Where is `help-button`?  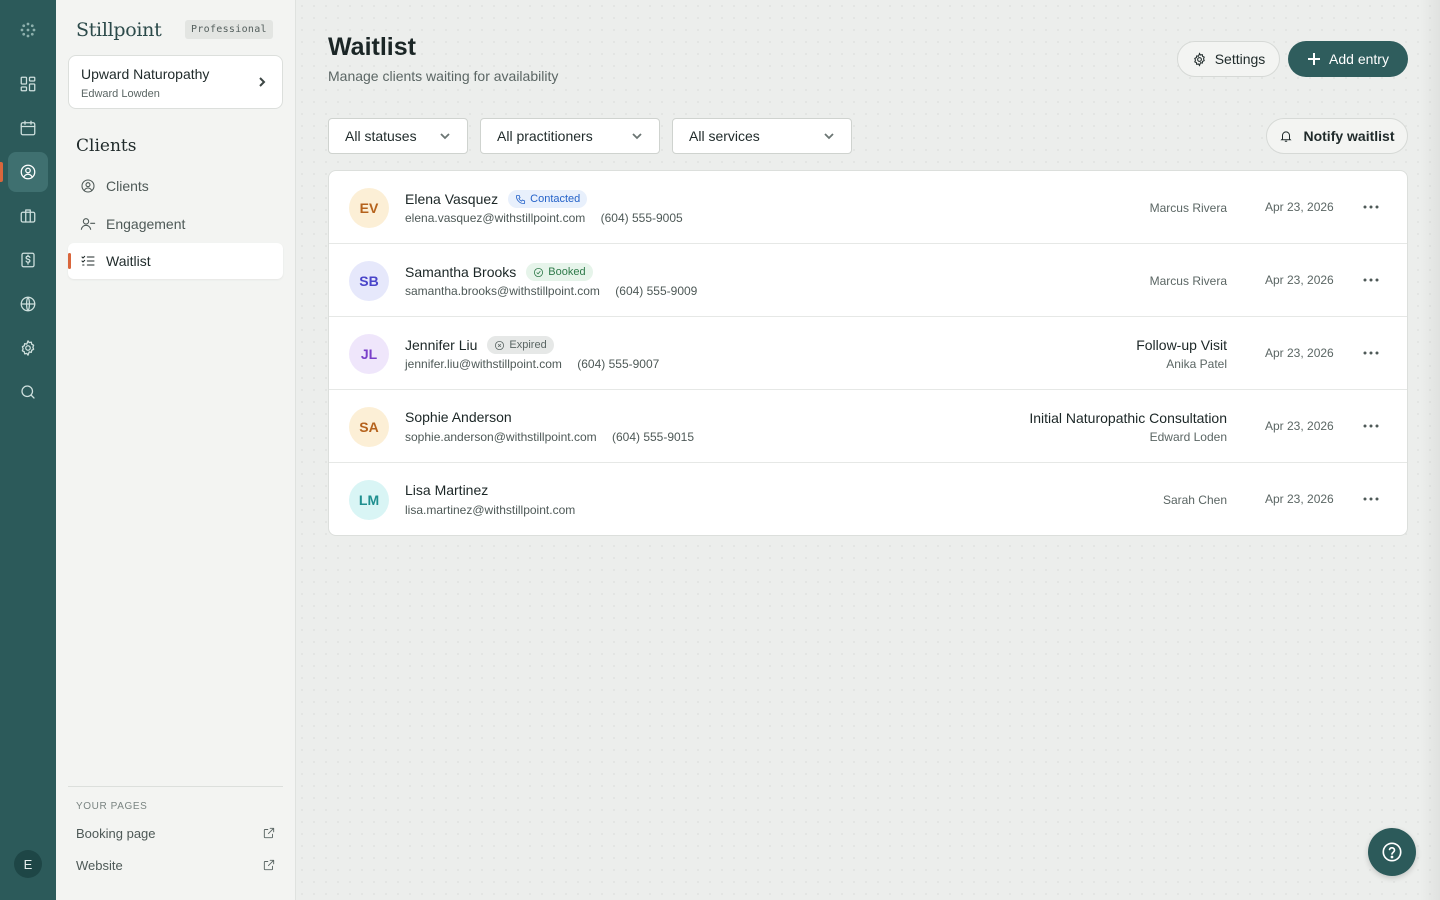 help-button is located at coordinates (1392, 852).